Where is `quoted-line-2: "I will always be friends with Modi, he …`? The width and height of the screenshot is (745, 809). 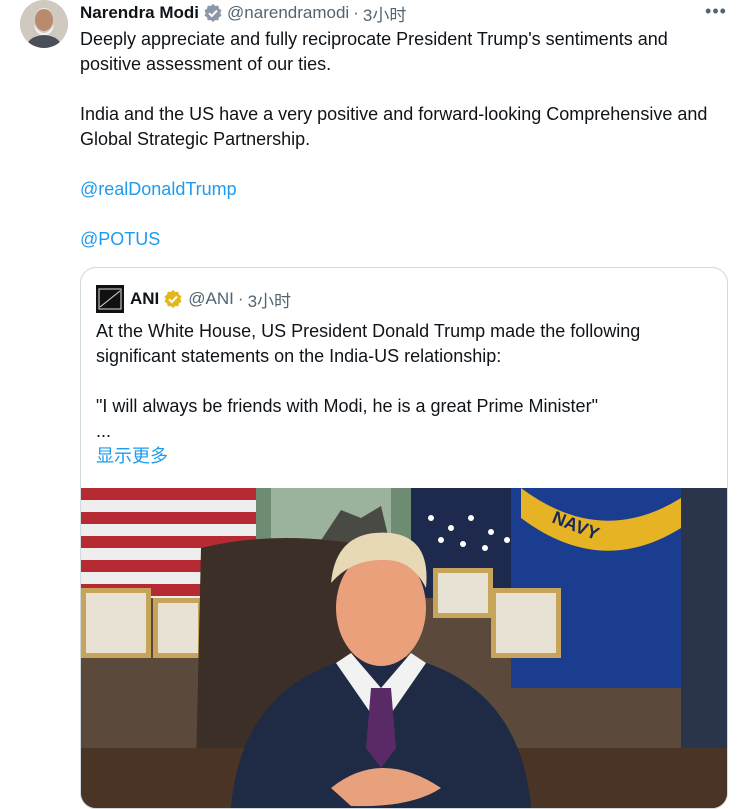 quoted-line-2: "I will always be friends with Modi, he … is located at coordinates (347, 406).